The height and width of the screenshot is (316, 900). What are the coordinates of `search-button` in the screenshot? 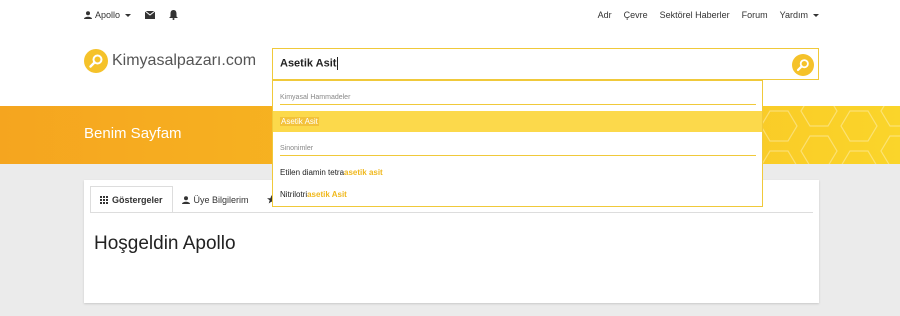 It's located at (803, 65).